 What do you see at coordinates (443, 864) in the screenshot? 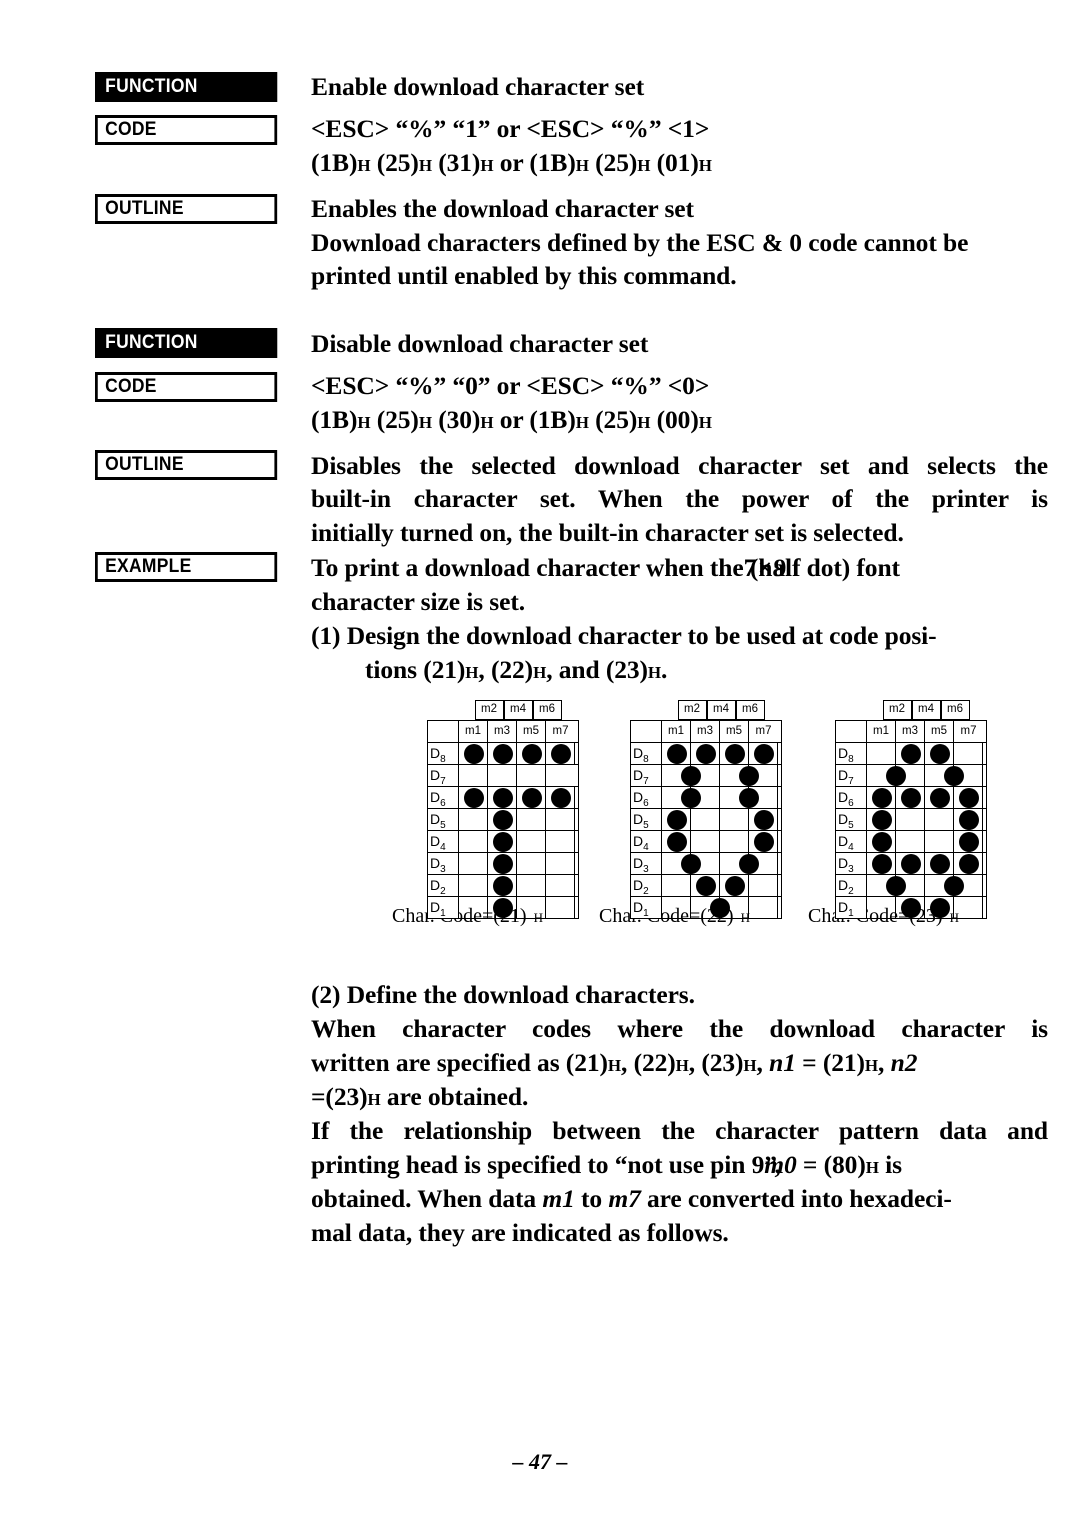
I see `matrix-row-label-D3: D3` at bounding box center [443, 864].